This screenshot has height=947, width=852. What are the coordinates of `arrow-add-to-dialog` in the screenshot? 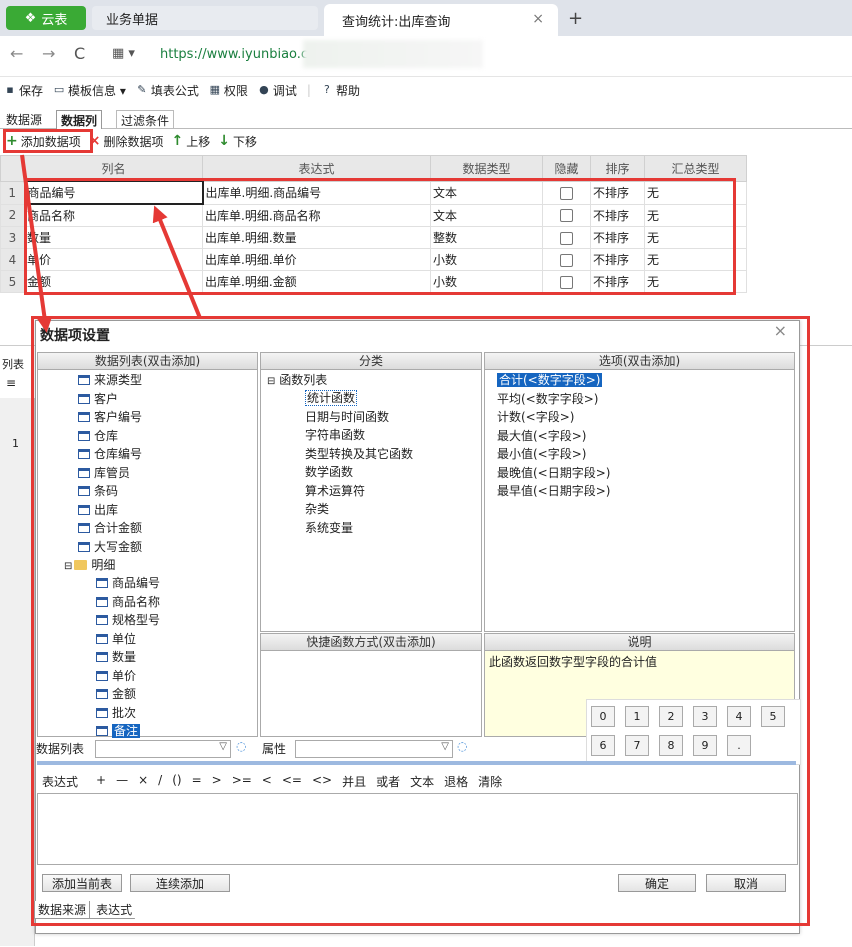 It's located at (36, 243).